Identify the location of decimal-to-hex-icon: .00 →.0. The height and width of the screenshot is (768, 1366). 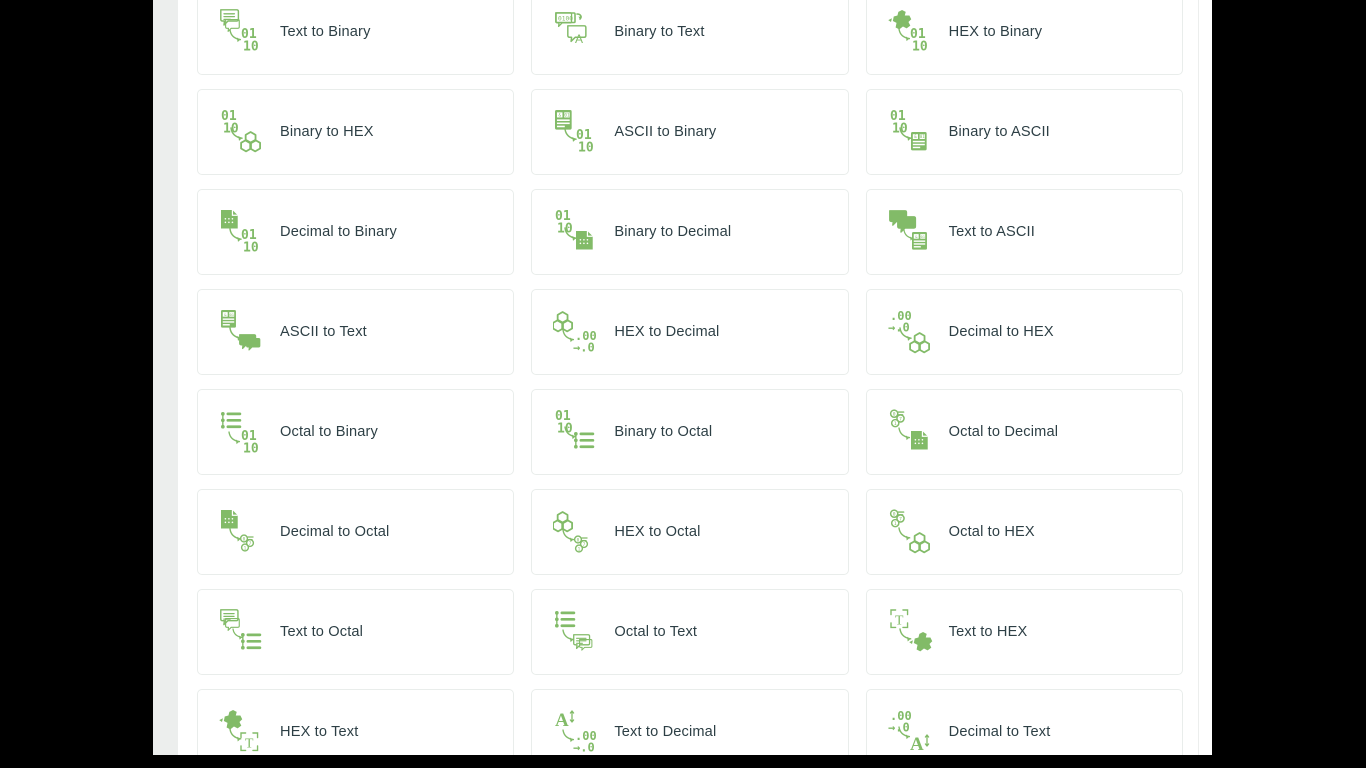
(912, 332).